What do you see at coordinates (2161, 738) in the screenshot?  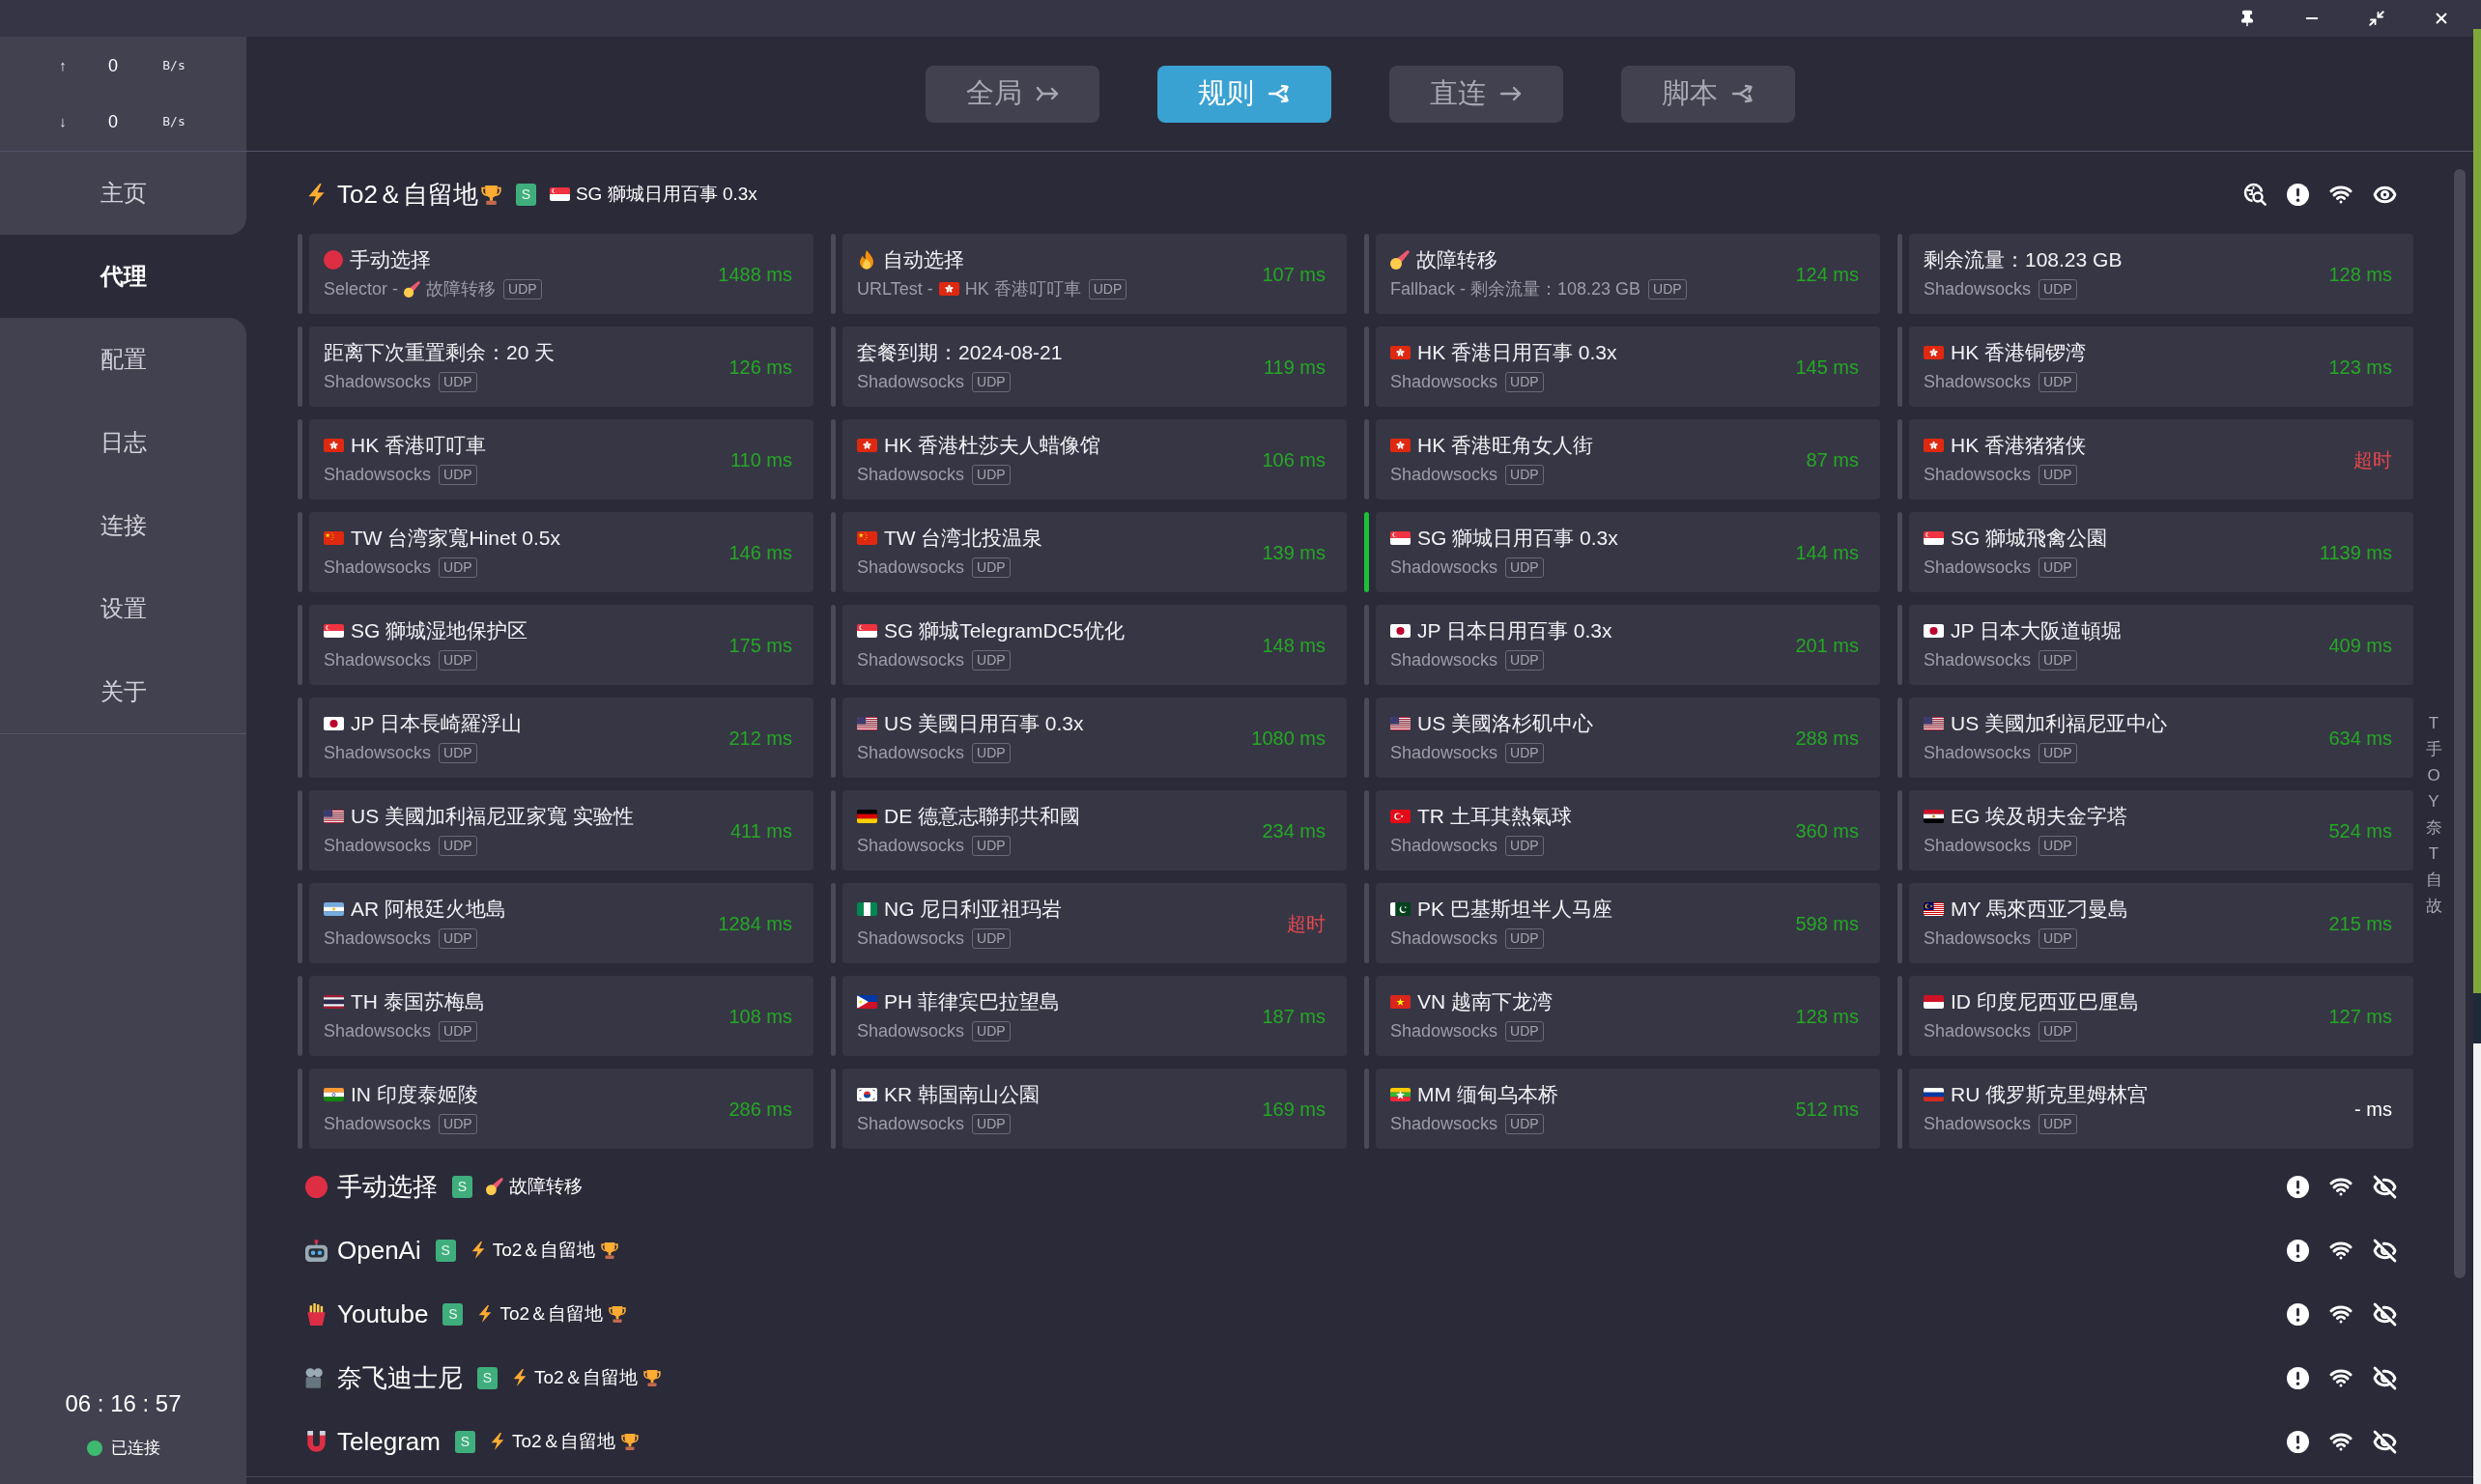 I see `proxy-card: US 美國加利福尼亚中心 Shadowsocks UDP 634 ms` at bounding box center [2161, 738].